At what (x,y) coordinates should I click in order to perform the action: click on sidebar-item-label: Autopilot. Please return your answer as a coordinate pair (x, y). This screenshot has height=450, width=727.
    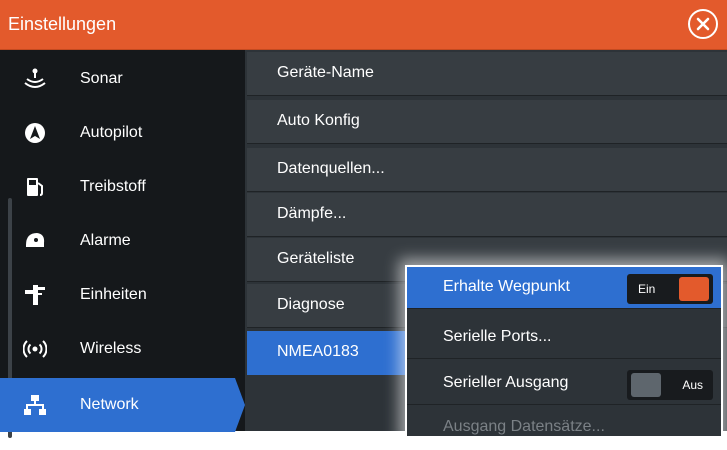
    Looking at the image, I should click on (111, 132).